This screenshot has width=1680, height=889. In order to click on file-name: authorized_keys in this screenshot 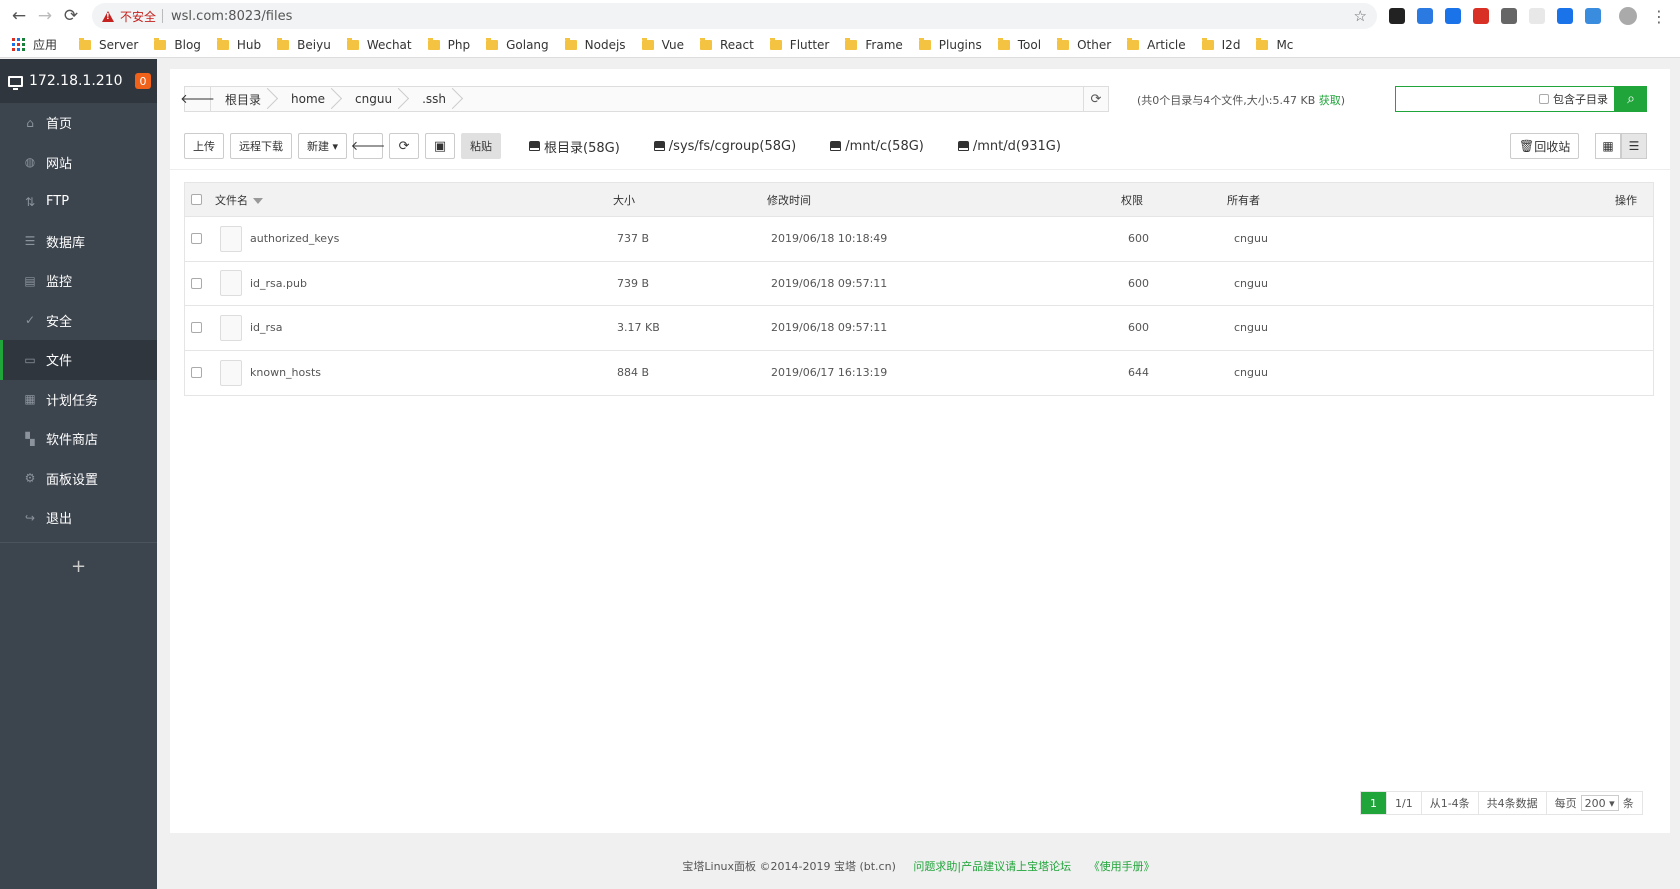, I will do `click(294, 238)`.